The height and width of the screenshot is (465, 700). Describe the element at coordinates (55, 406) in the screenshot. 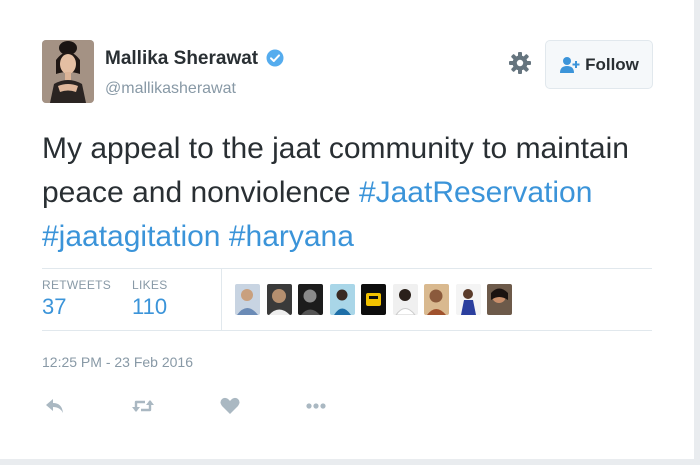

I see `reply-icon` at that location.